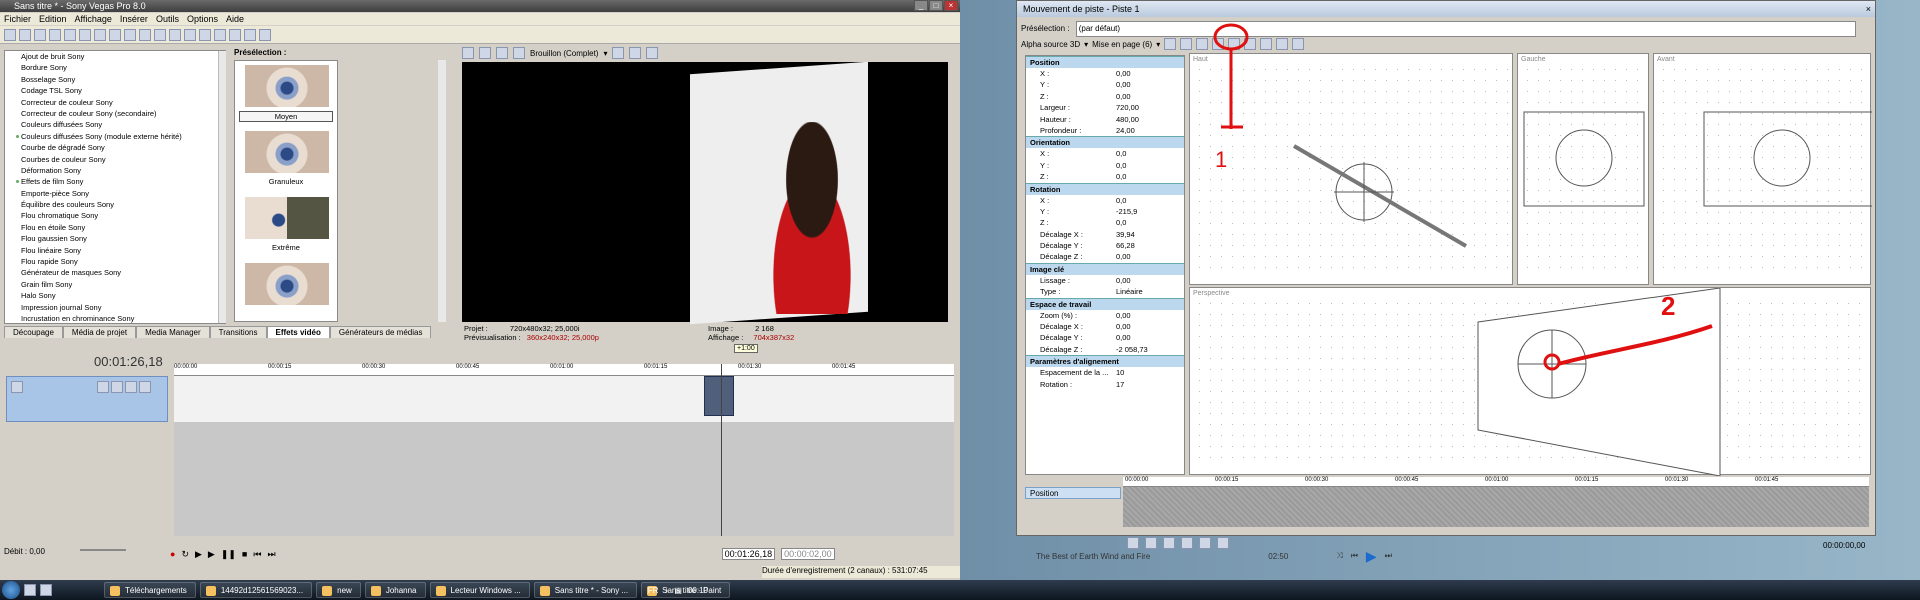 This screenshot has height=600, width=1920. Describe the element at coordinates (235, 35) in the screenshot. I see `selection-tool-icon` at that location.